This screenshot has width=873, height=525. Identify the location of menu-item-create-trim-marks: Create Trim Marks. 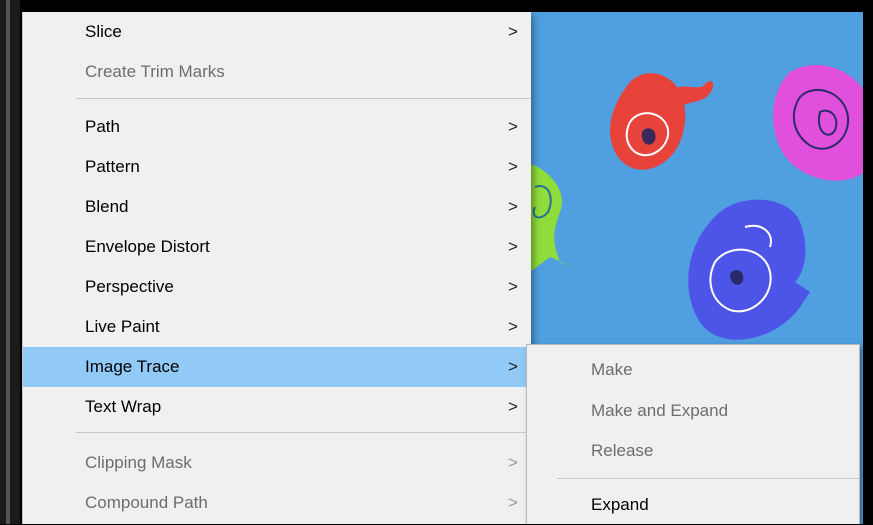
(277, 72).